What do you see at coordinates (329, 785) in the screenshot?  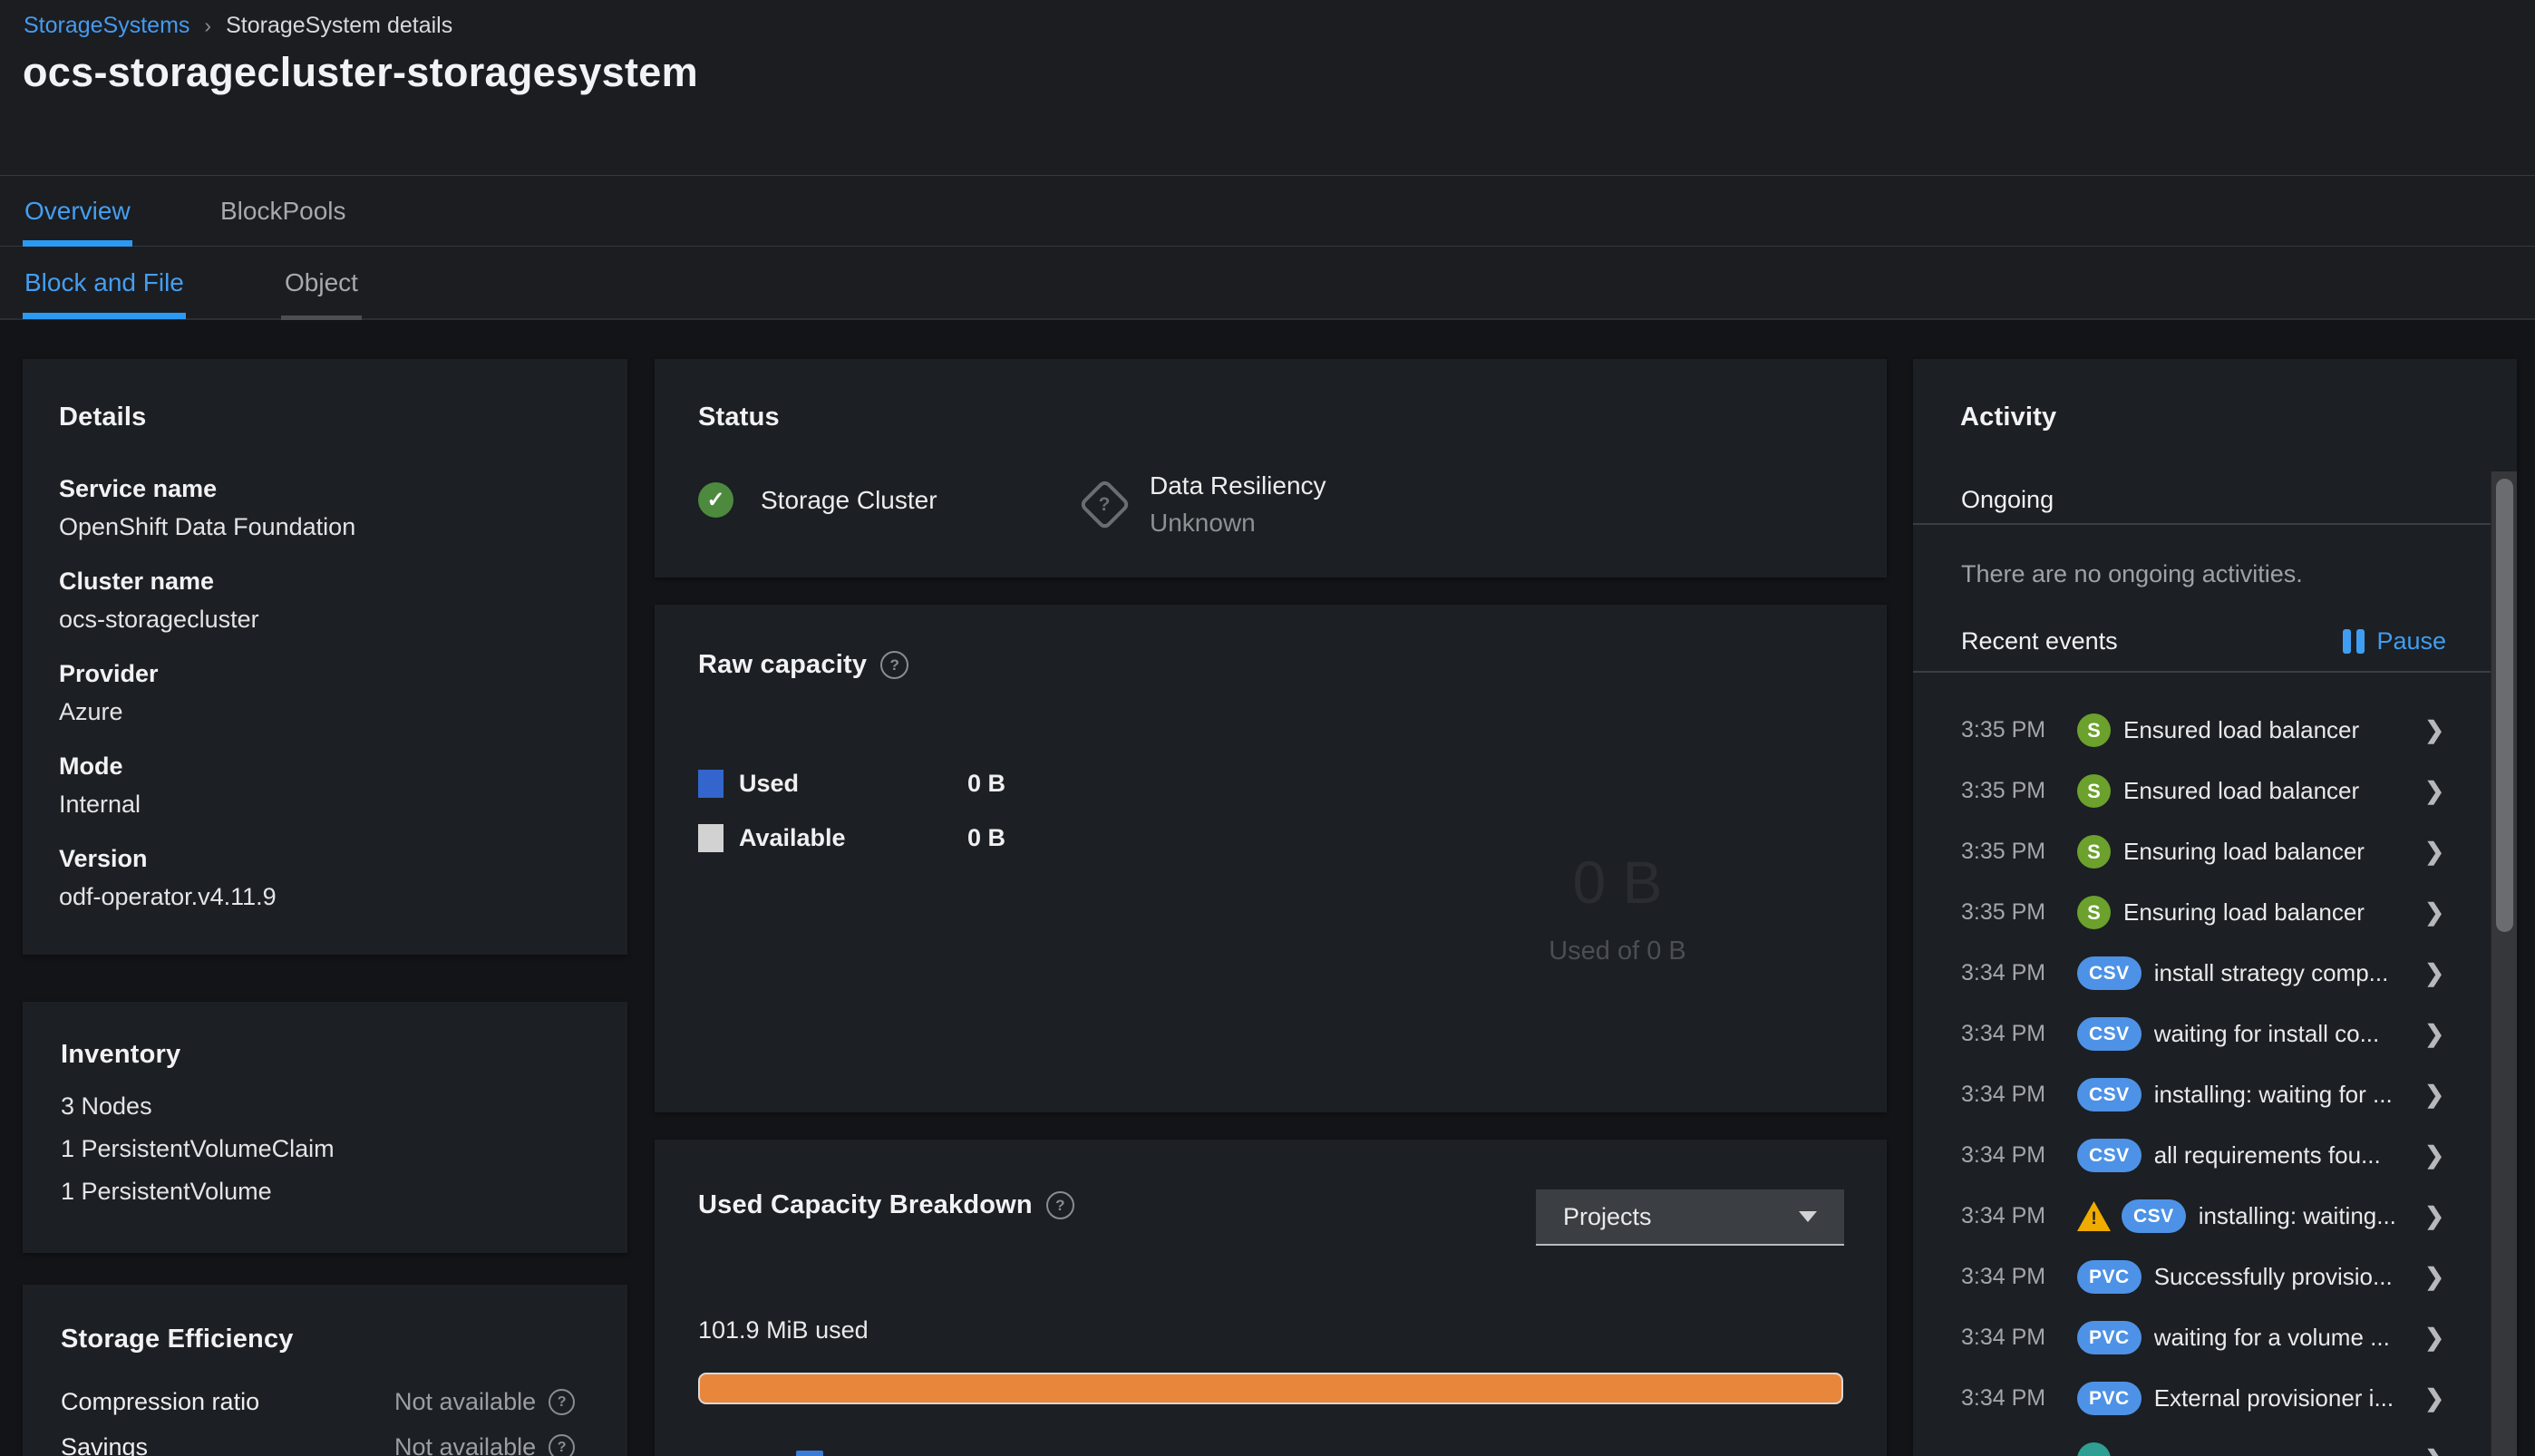 I see `details-item: Mode Internal` at bounding box center [329, 785].